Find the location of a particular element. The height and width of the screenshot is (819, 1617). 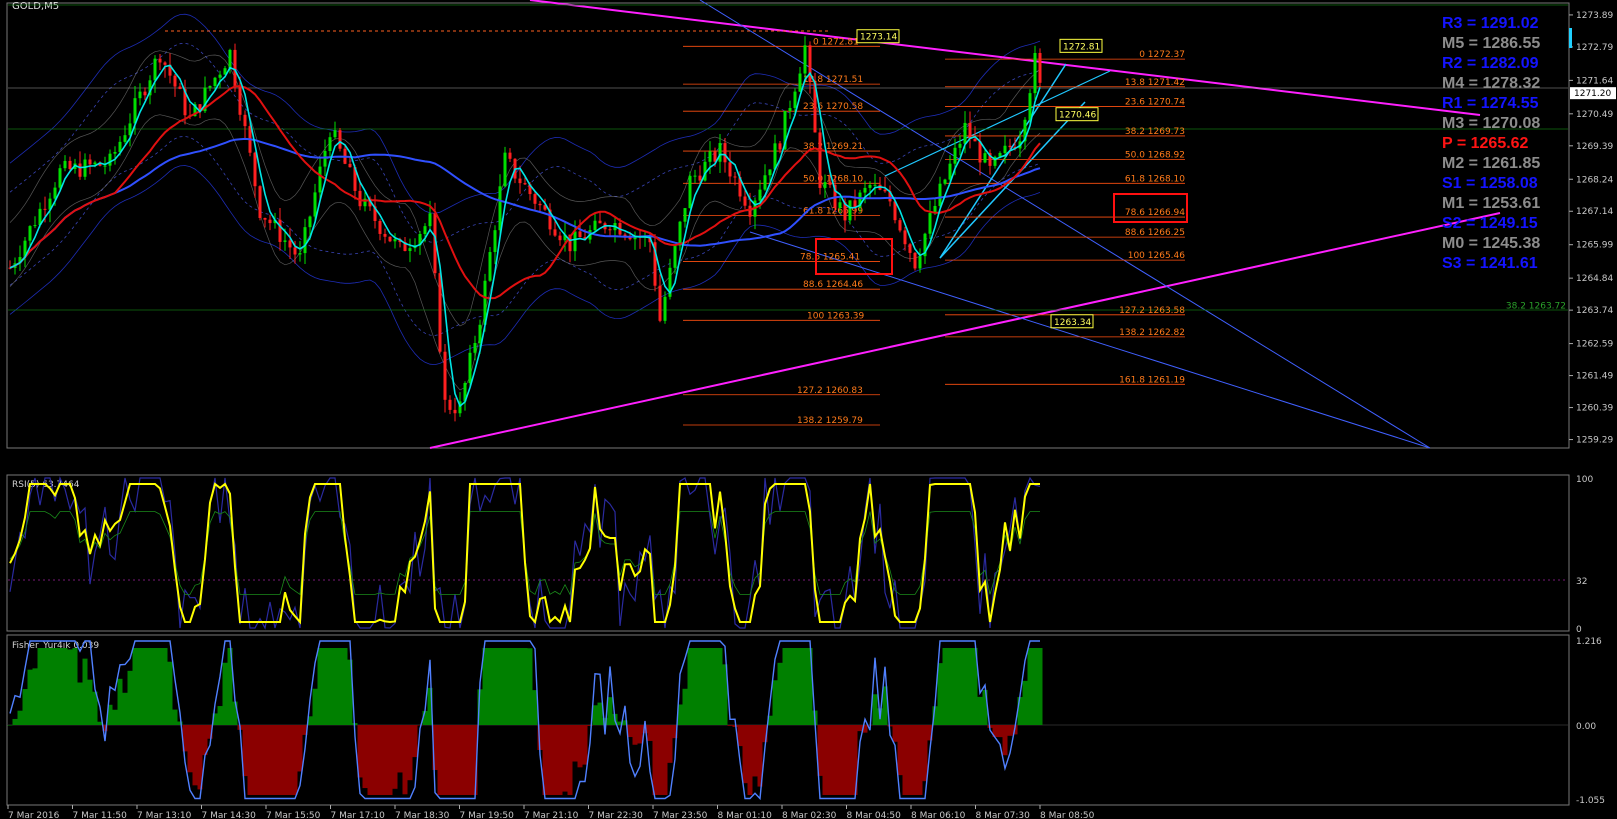

pivot-label: M1 = 1253.61 is located at coordinates (1491, 203).